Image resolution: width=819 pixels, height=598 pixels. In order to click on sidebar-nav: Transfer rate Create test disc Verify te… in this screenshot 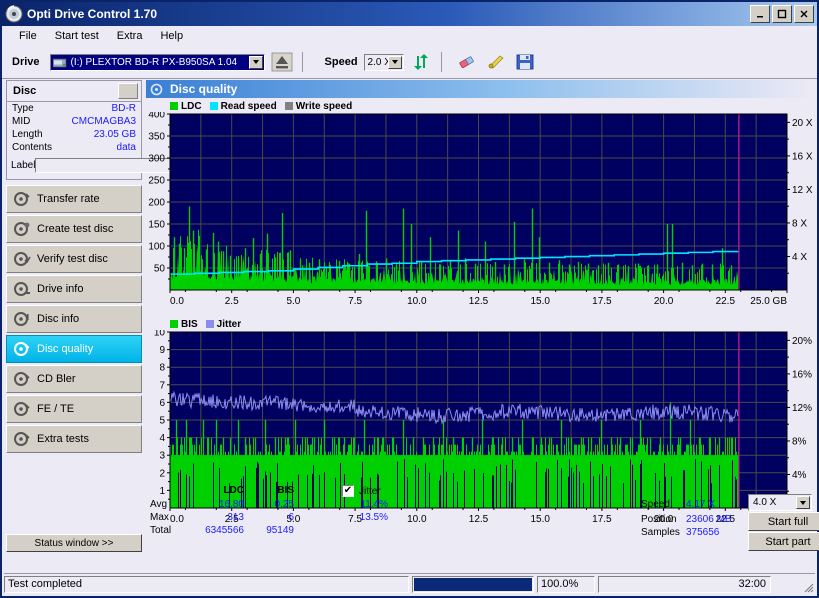, I will do `click(74, 319)`.